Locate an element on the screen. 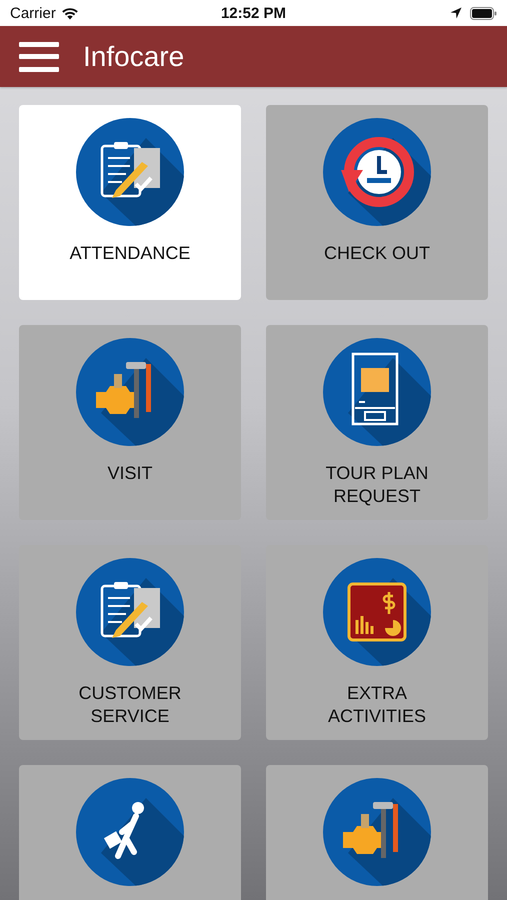 The height and width of the screenshot is (900, 507). menu-tile: CUSTOMER SERVICE is located at coordinates (130, 642).